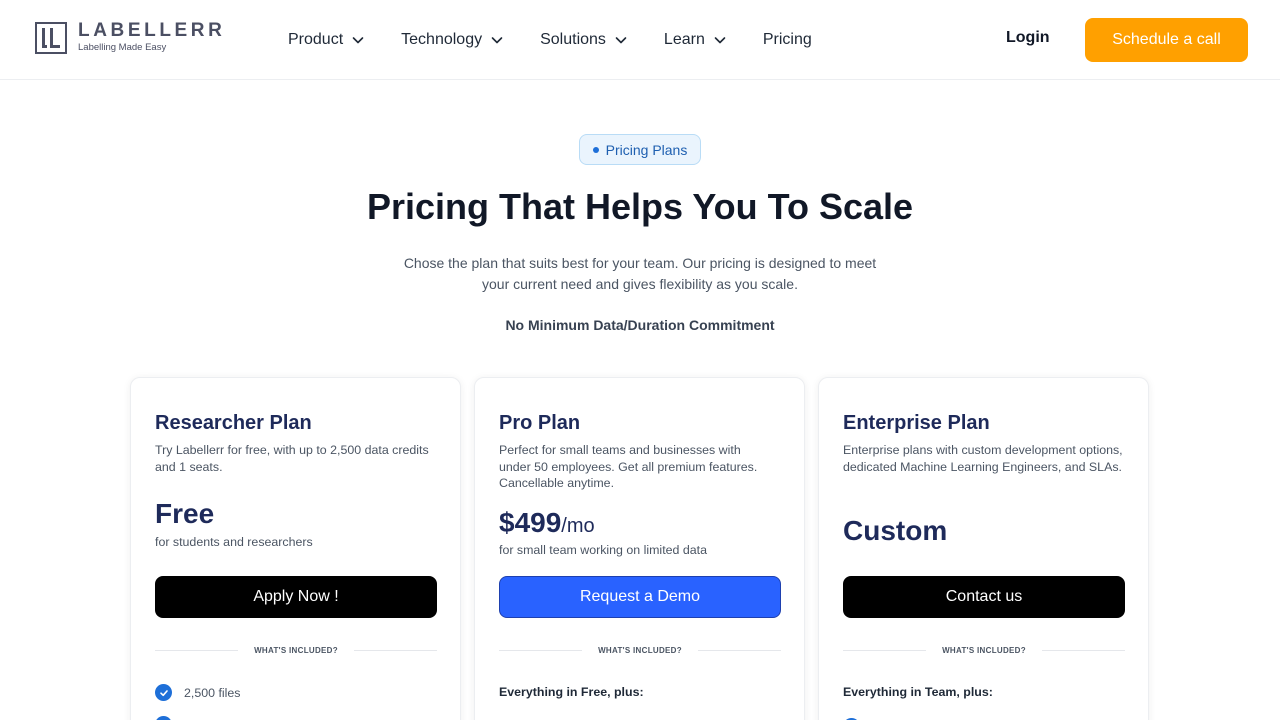 The width and height of the screenshot is (1280, 720). I want to click on apply-now-button: Apply Now !, so click(296, 597).